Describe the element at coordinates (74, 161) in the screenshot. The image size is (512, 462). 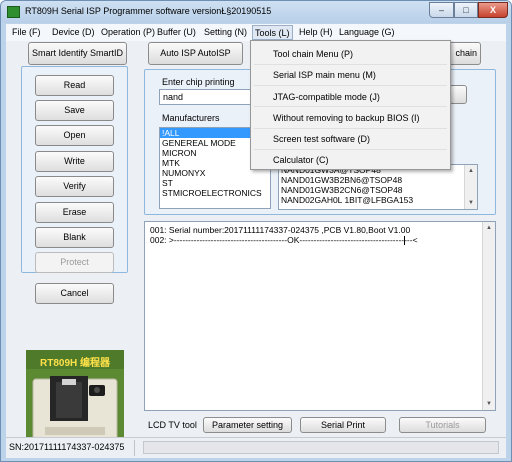
I see `write-button: Write` at that location.